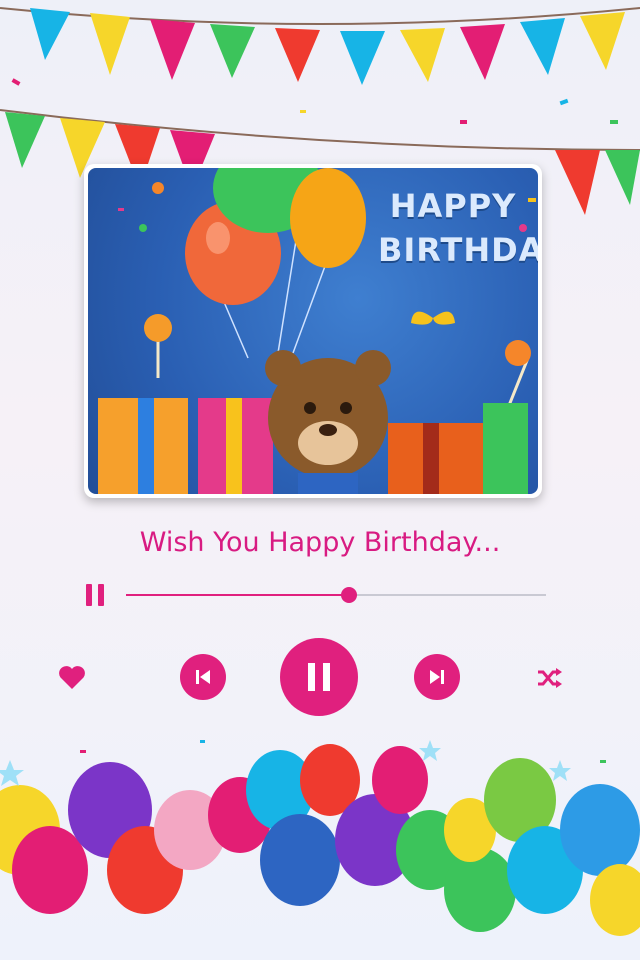 This screenshot has width=640, height=960. Describe the element at coordinates (96, 595) in the screenshot. I see `mini-pause-icon` at that location.